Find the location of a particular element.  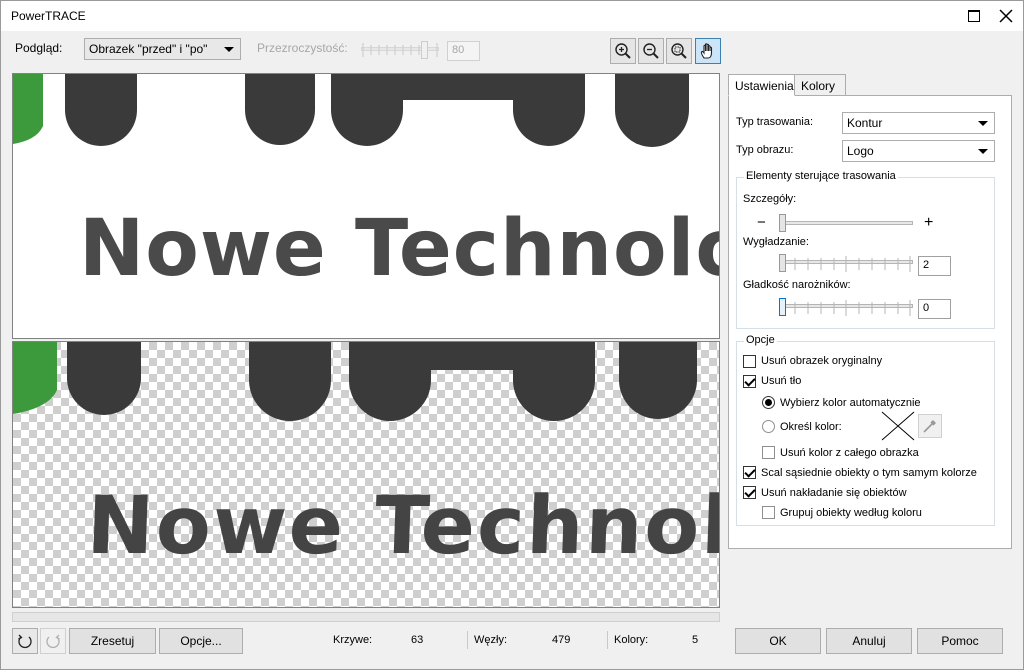

preview-mode-select: Obrazek "przed" i "po" is located at coordinates (162, 49).